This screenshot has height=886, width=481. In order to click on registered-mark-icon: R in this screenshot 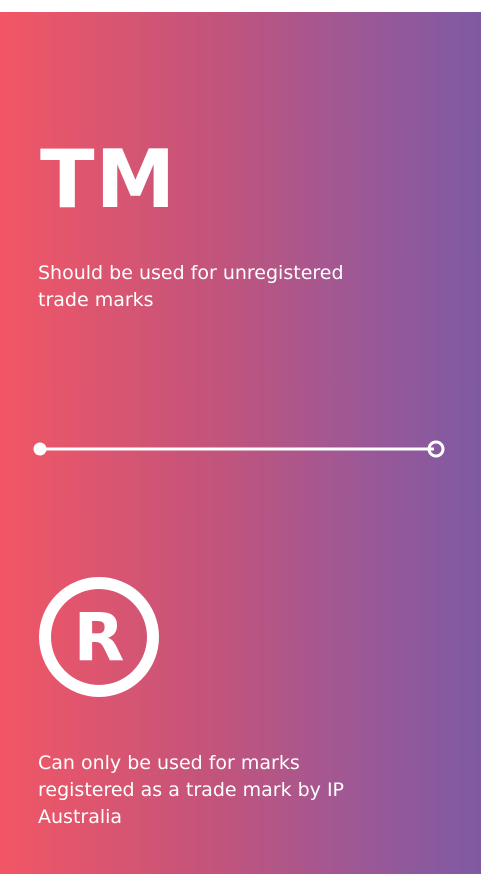, I will do `click(99, 637)`.